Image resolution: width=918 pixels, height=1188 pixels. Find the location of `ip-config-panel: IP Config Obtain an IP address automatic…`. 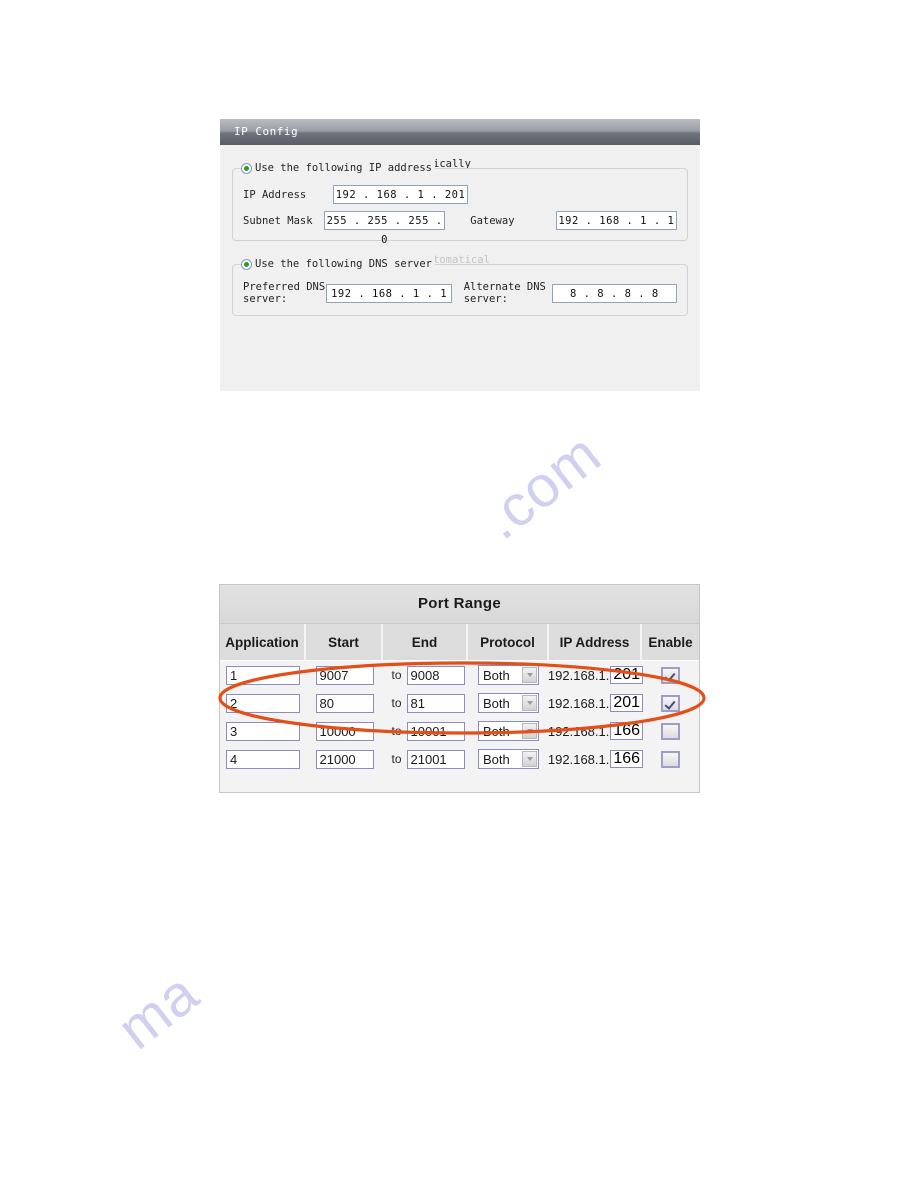

ip-config-panel: IP Config Obtain an IP address automatic… is located at coordinates (460, 255).